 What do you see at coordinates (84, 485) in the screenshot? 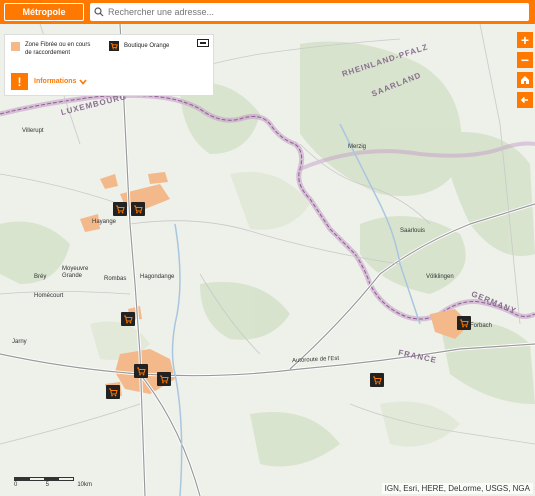
I see `scale-label: 10km` at bounding box center [84, 485].